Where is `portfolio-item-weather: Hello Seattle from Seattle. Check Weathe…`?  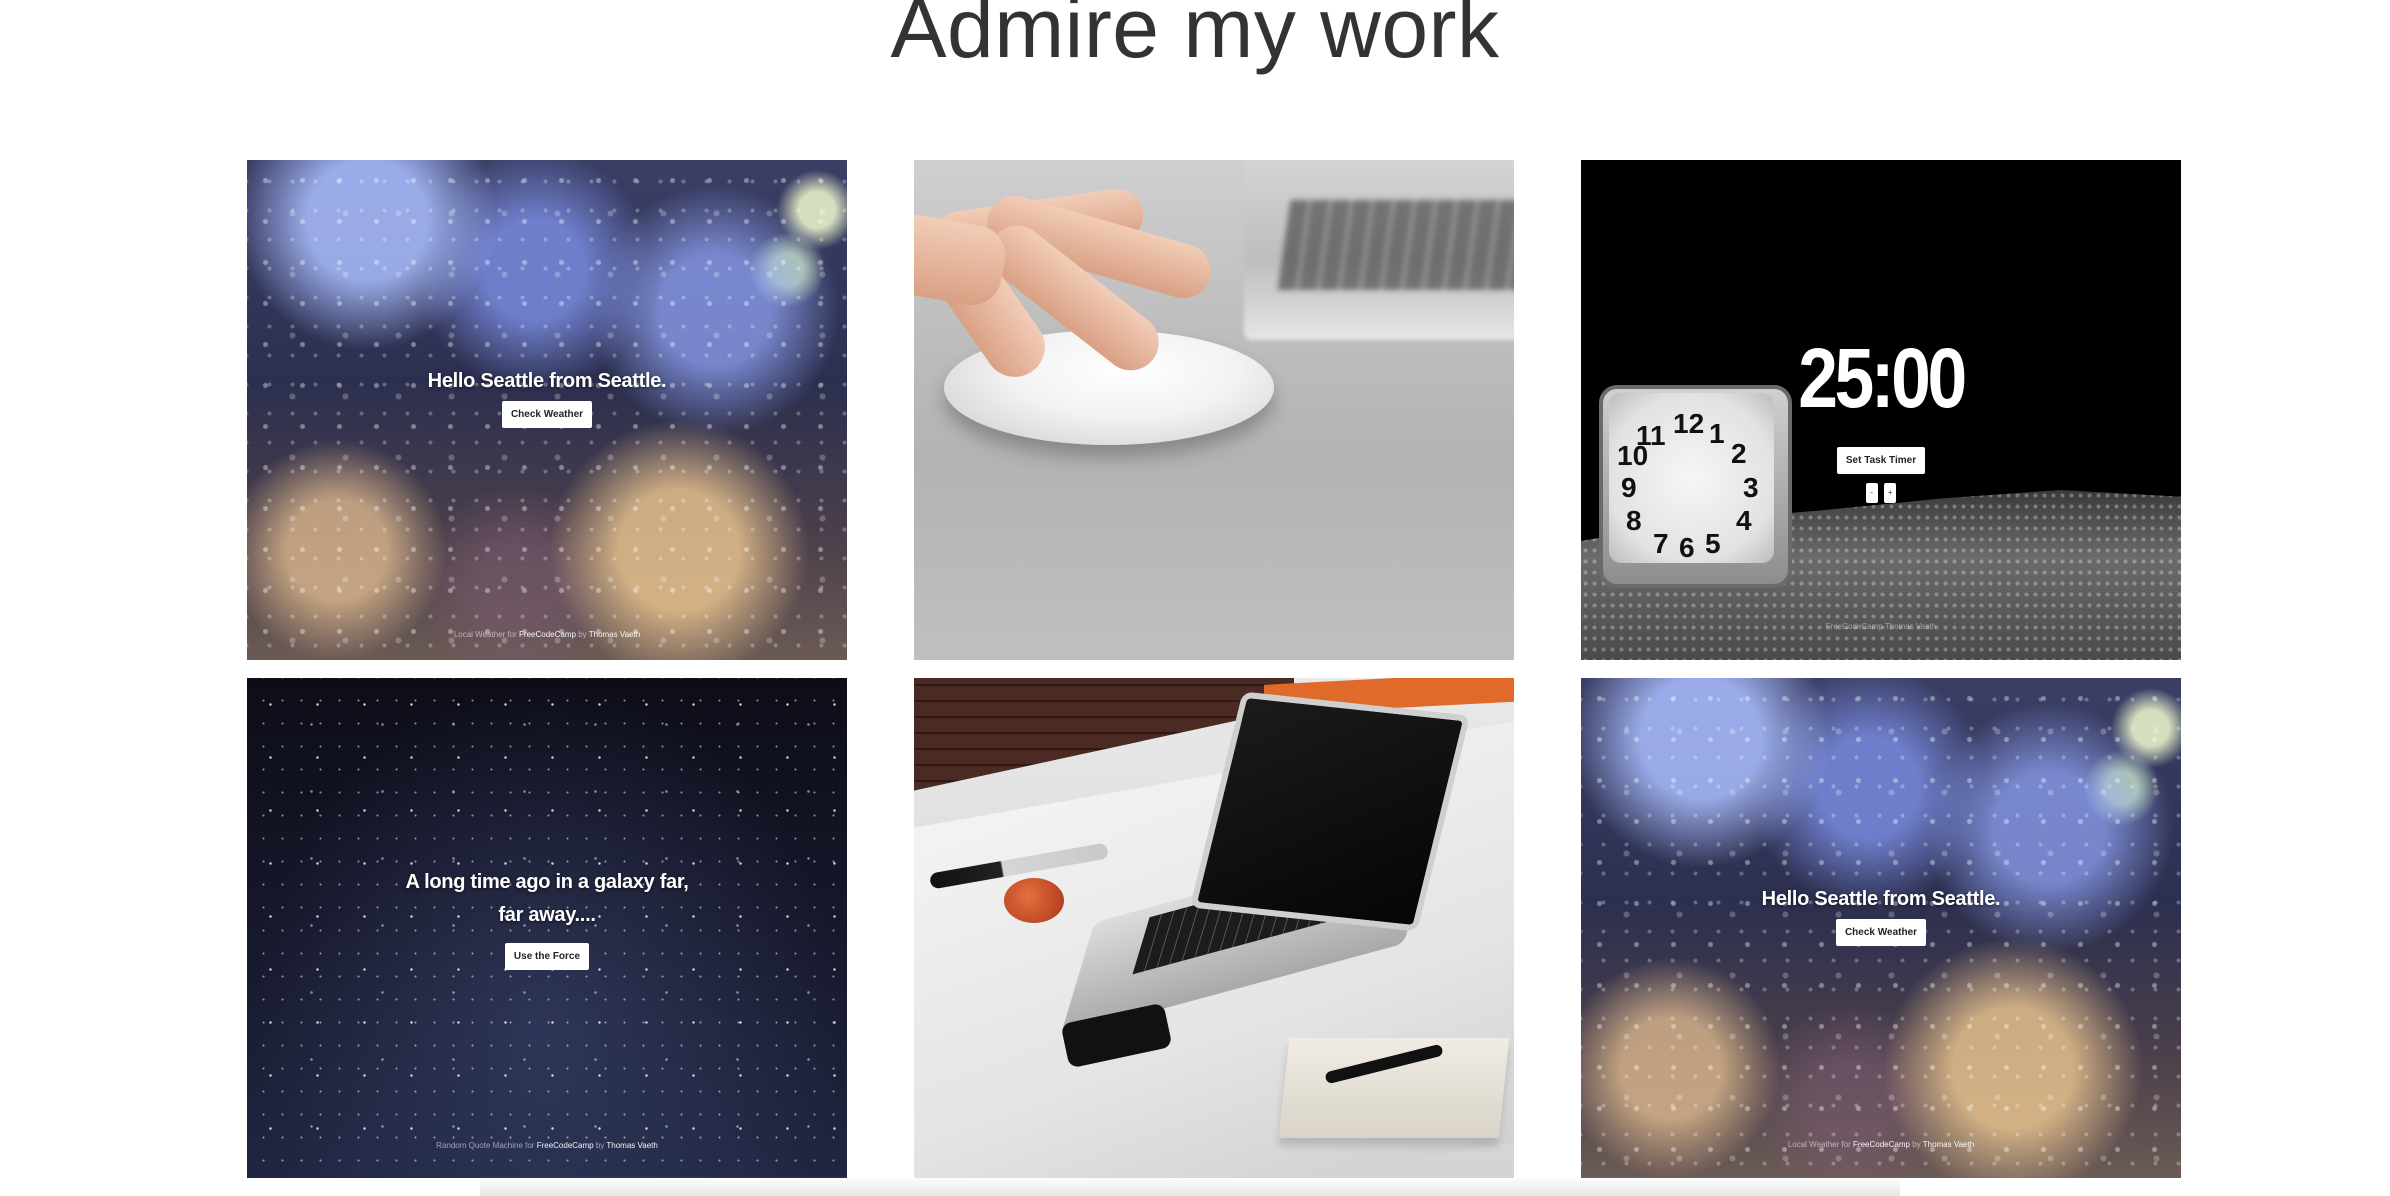 portfolio-item-weather: Hello Seattle from Seattle. Check Weathe… is located at coordinates (547, 410).